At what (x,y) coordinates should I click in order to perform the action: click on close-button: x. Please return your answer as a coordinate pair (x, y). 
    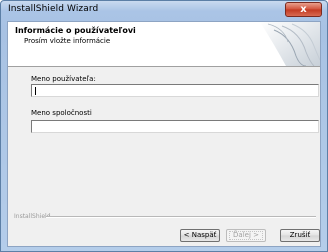
    Looking at the image, I should click on (303, 9).